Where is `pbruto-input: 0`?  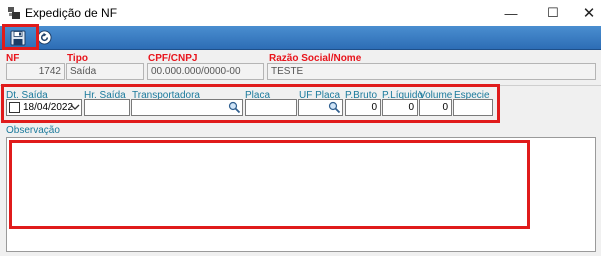 pbruto-input: 0 is located at coordinates (363, 107).